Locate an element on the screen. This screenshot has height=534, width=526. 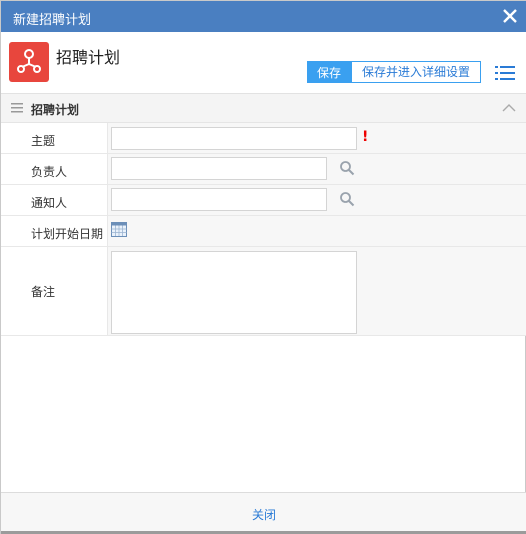
save-and-detail-button: 保存并进入详细设置 is located at coordinates (416, 72).